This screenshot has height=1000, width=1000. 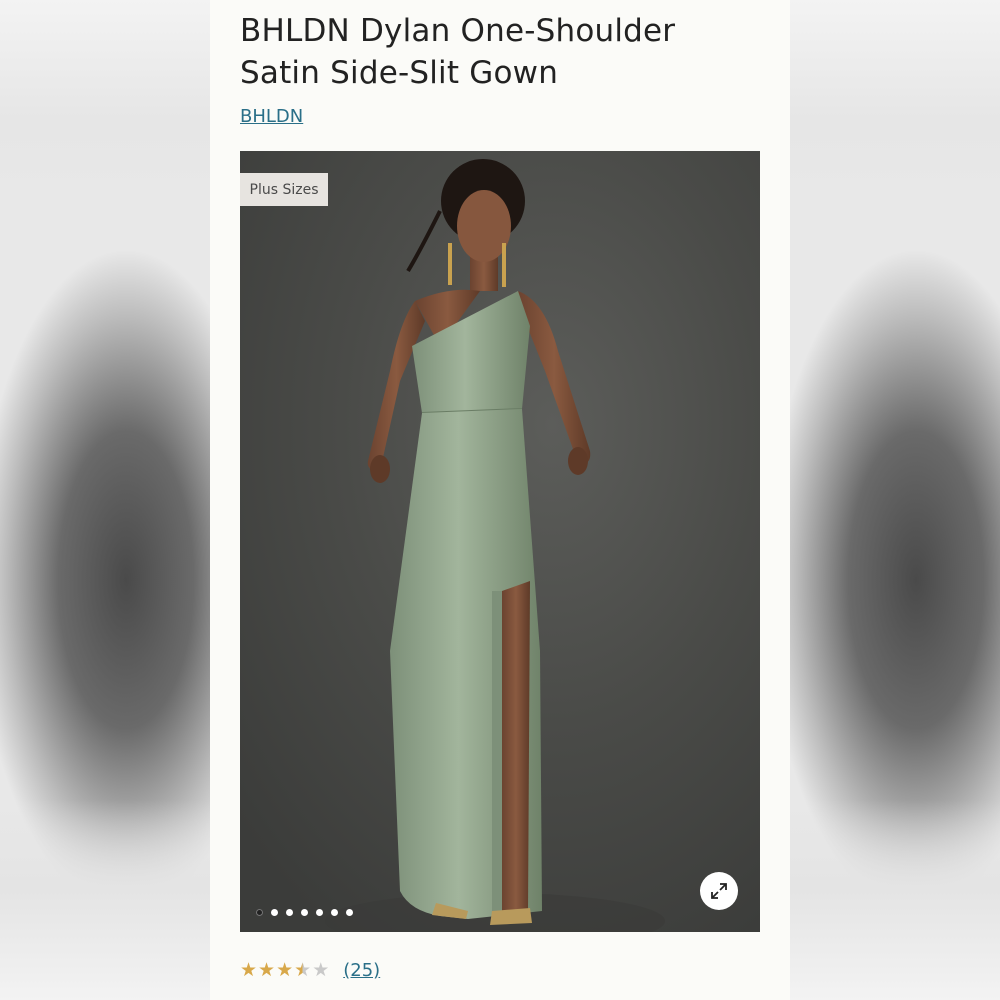 I want to click on half-star-icon: ★, so click(x=303, y=970).